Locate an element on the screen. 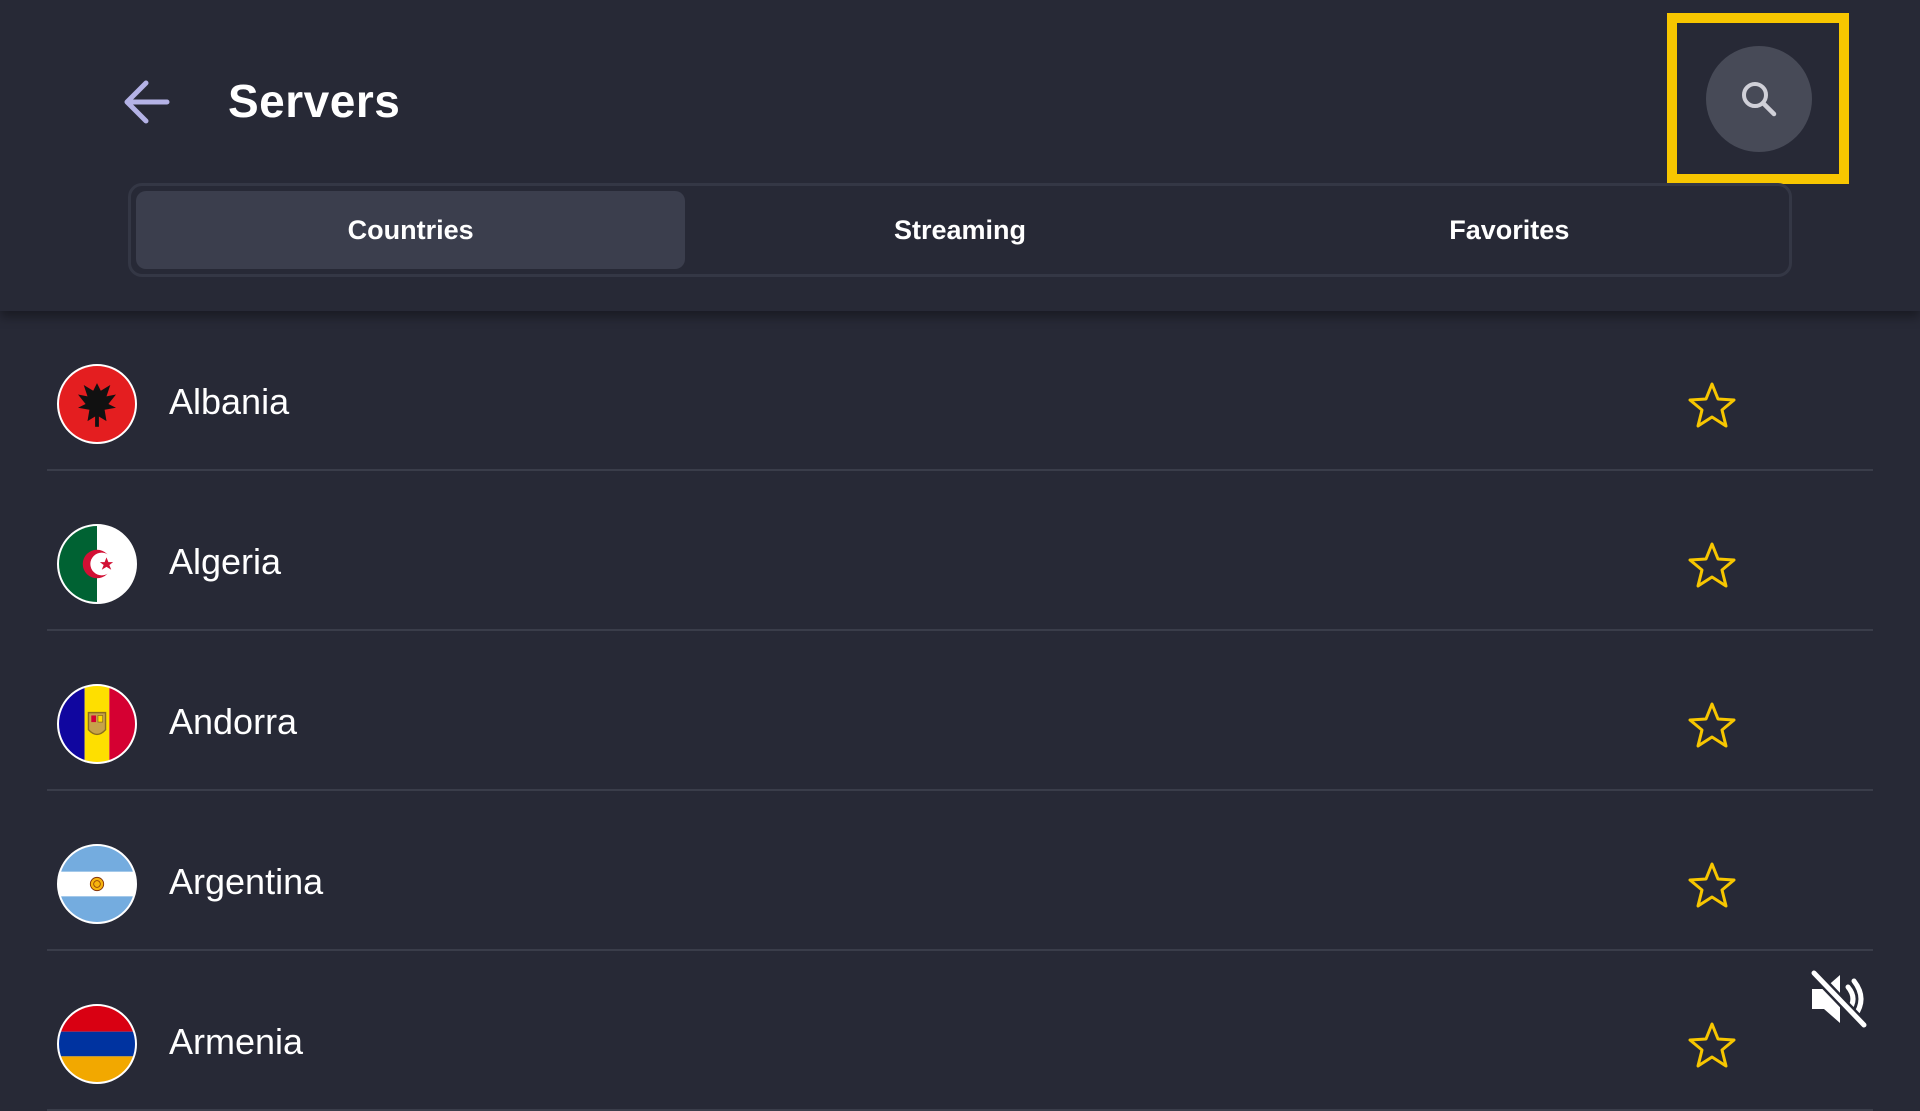 The image size is (1920, 1111). country-name: Algeria is located at coordinates (225, 561).